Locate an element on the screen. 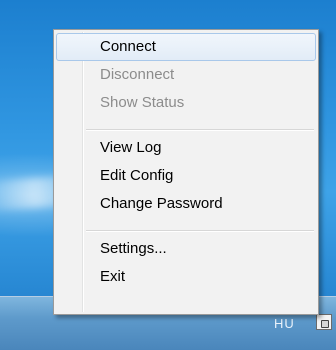 The height and width of the screenshot is (350, 336). menu-item-disconnect: Disconnect is located at coordinates (137, 74).